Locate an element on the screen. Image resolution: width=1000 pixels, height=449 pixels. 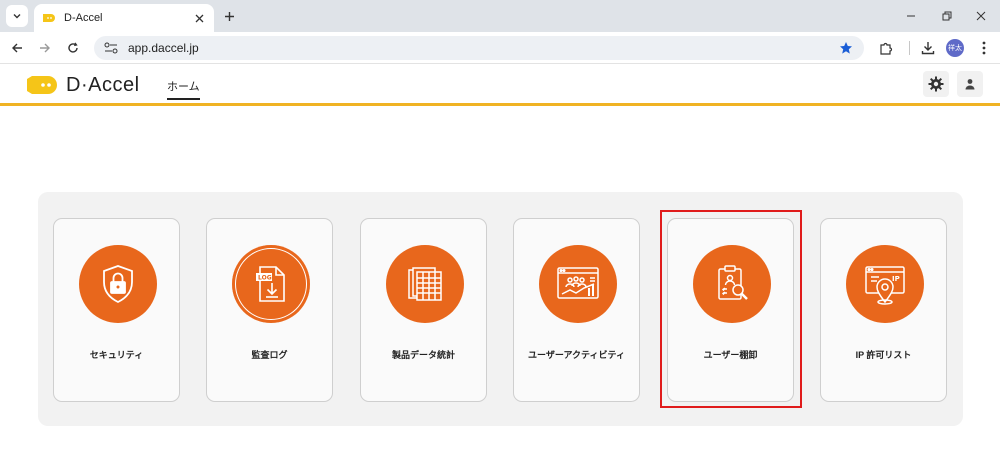
card-label: 製品データ統計 is located at coordinates (423, 355).